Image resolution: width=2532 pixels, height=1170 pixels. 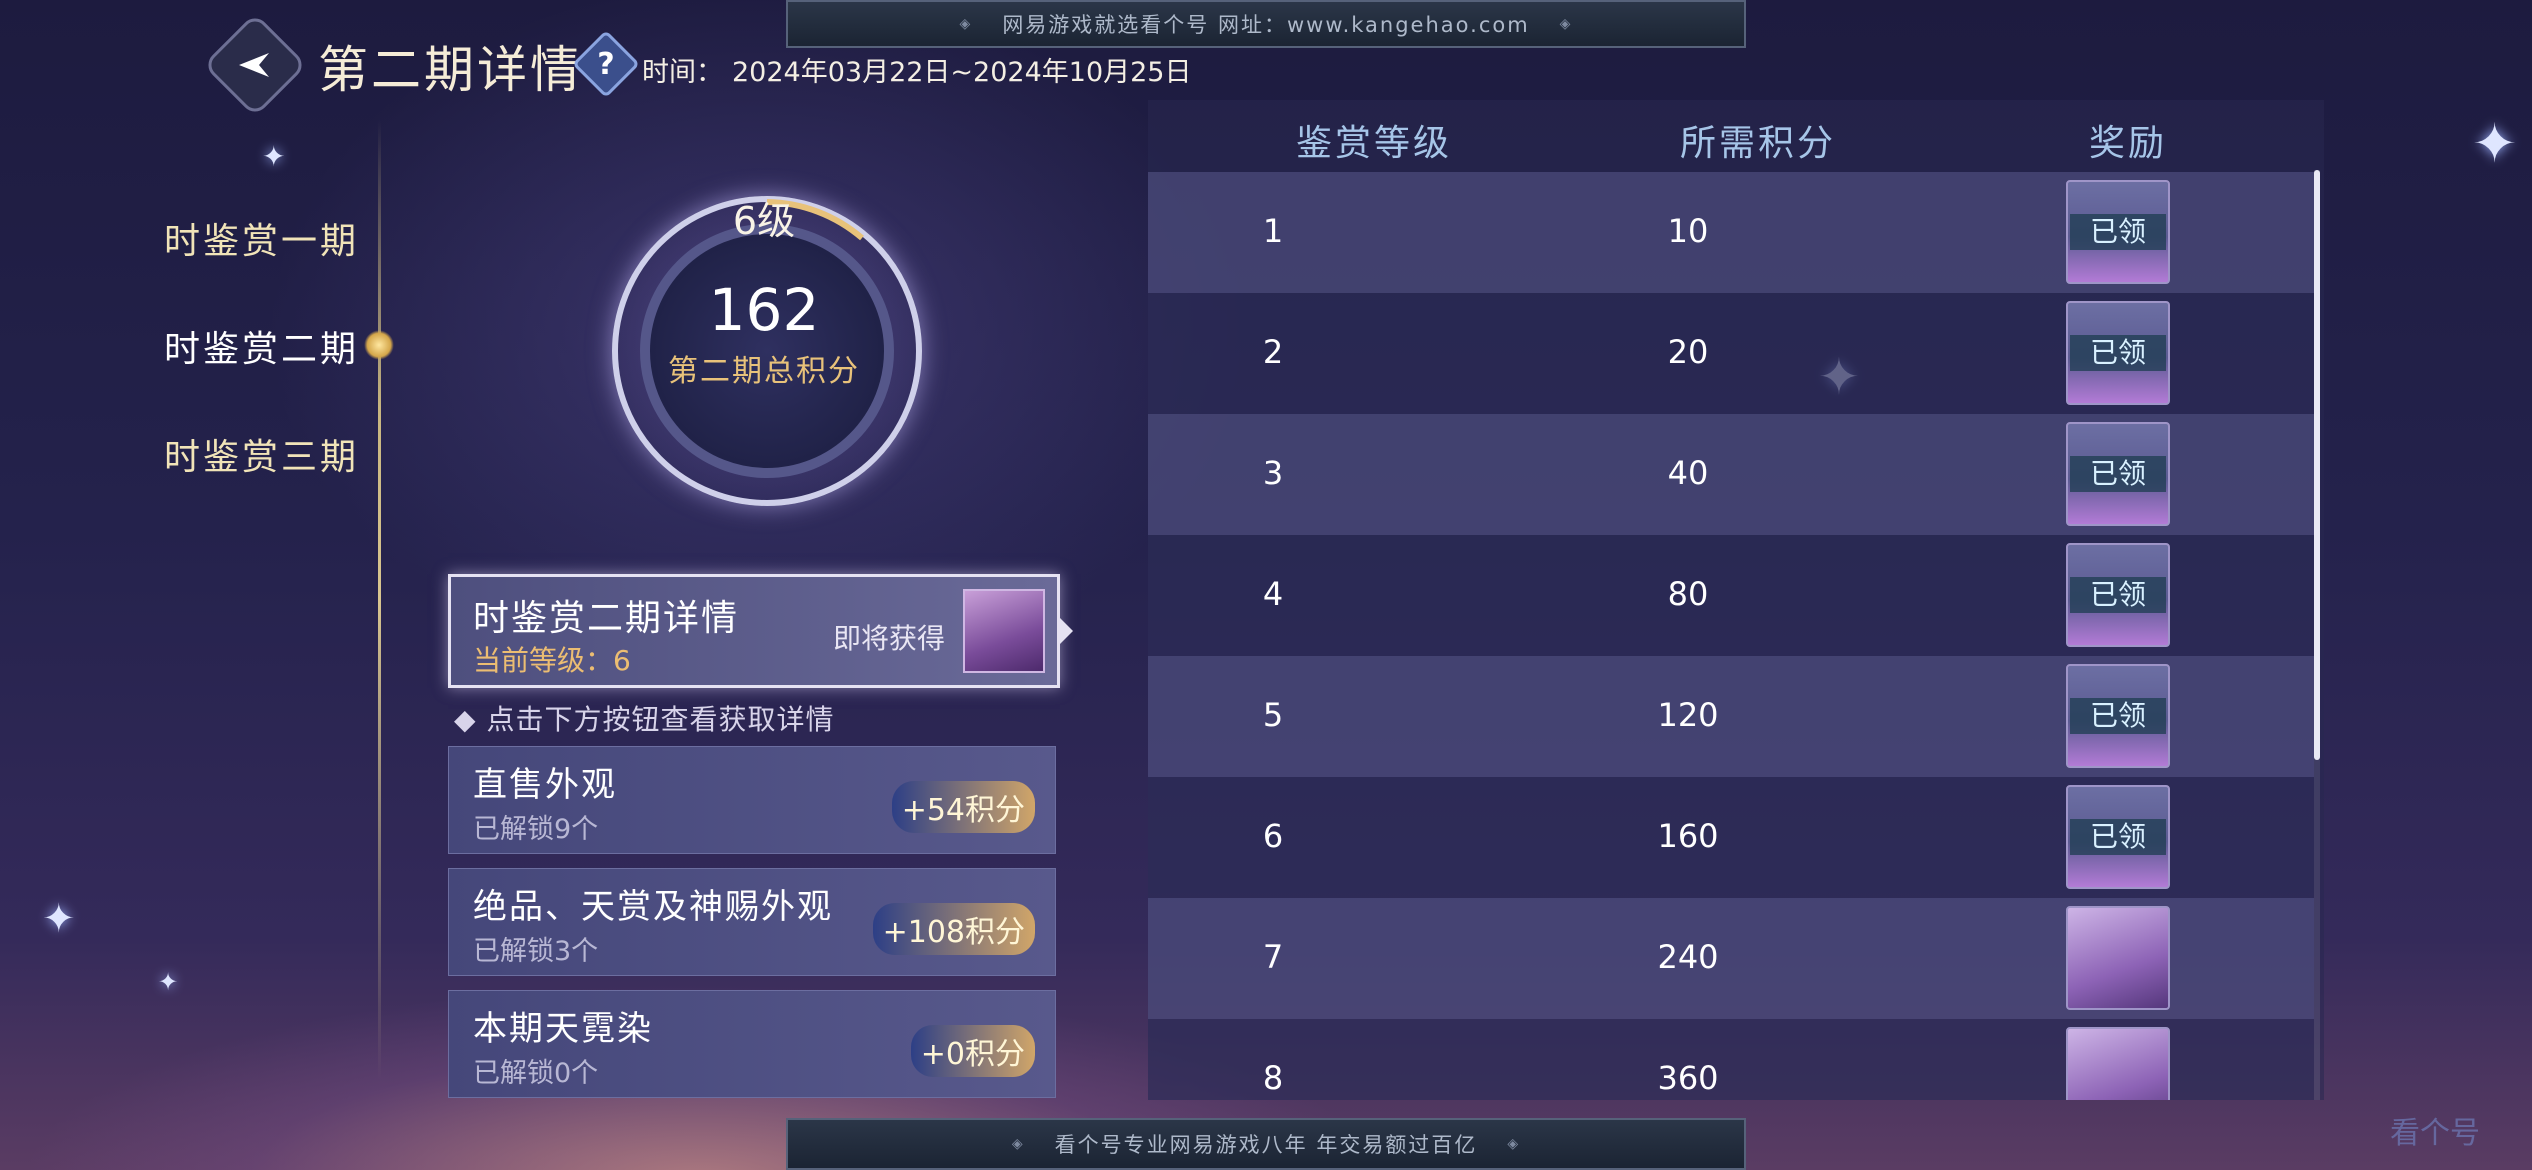 I want to click on bottom-ad-banner: ◈ 看个号专业网易游戏八年 年交易额过百亿 ◈, so click(x=1266, y=1144).